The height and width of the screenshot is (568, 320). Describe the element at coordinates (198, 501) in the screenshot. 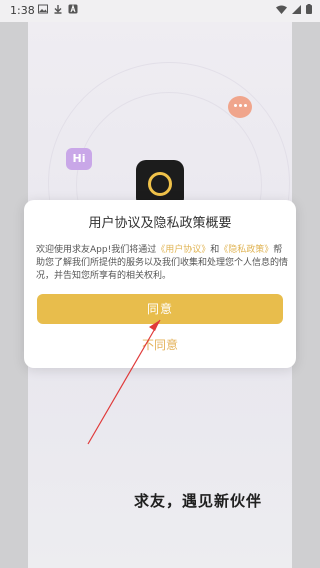

I see `slogan: 求友，遇见新伙伴` at that location.